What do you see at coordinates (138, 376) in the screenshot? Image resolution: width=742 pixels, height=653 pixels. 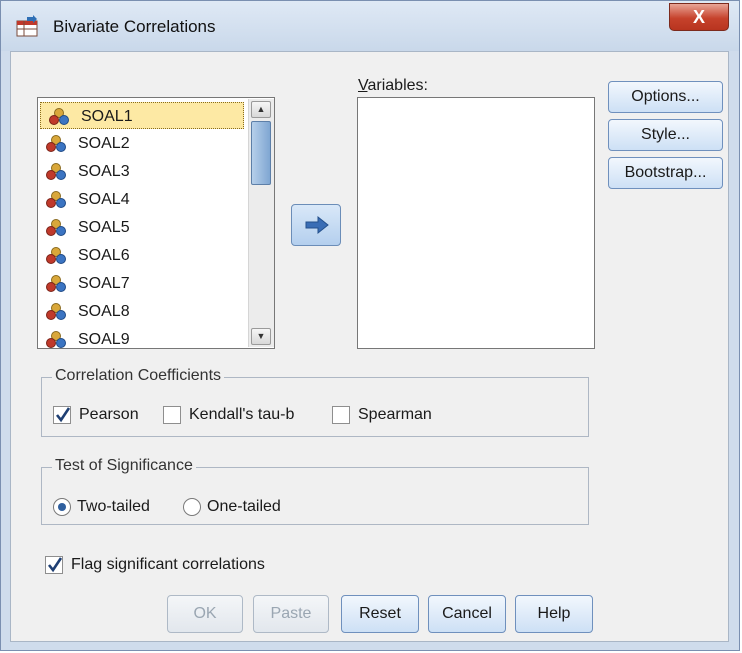 I see `correlation-coefficients-title: Correlation Coefficients` at bounding box center [138, 376].